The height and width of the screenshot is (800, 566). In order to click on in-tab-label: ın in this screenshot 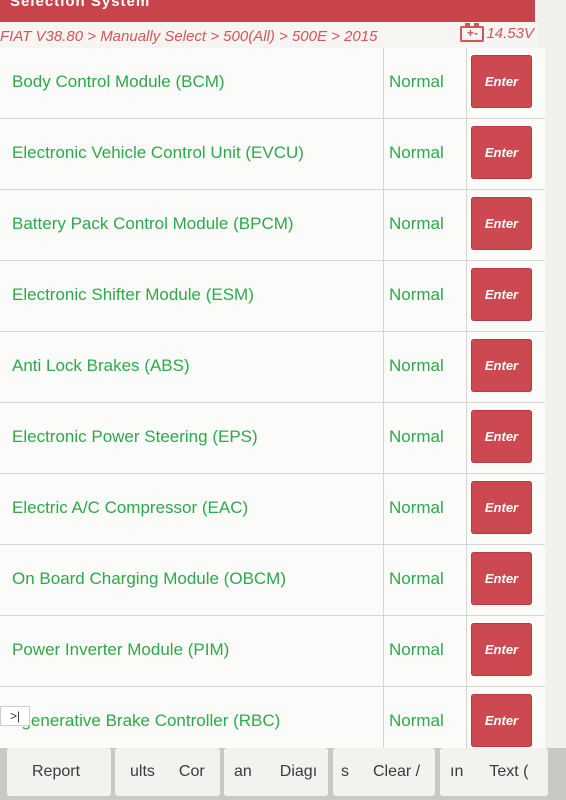, I will do `click(457, 771)`.